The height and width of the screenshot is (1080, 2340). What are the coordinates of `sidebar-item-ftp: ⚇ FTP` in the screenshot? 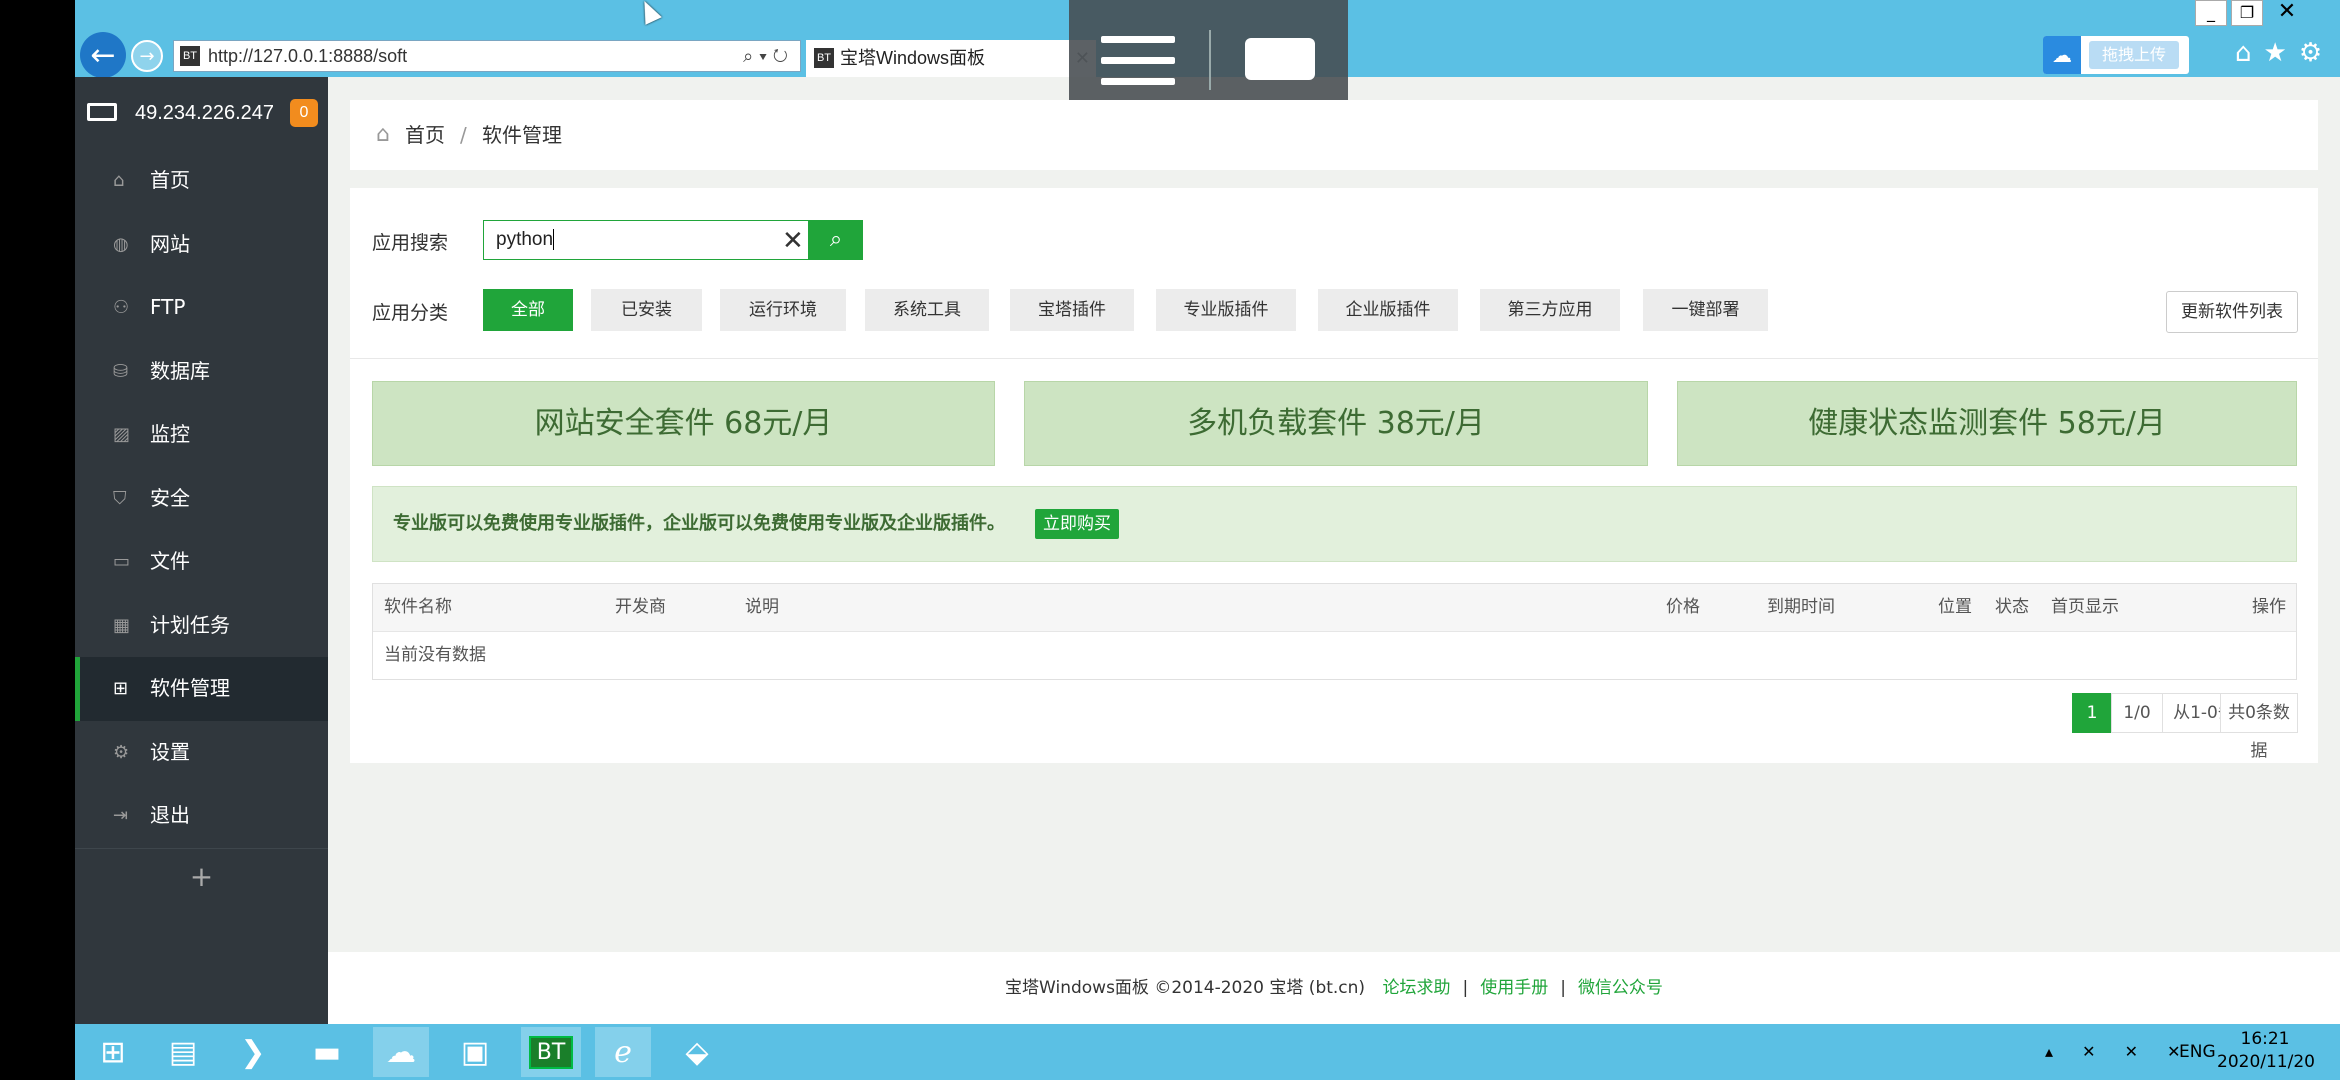 It's located at (201, 308).